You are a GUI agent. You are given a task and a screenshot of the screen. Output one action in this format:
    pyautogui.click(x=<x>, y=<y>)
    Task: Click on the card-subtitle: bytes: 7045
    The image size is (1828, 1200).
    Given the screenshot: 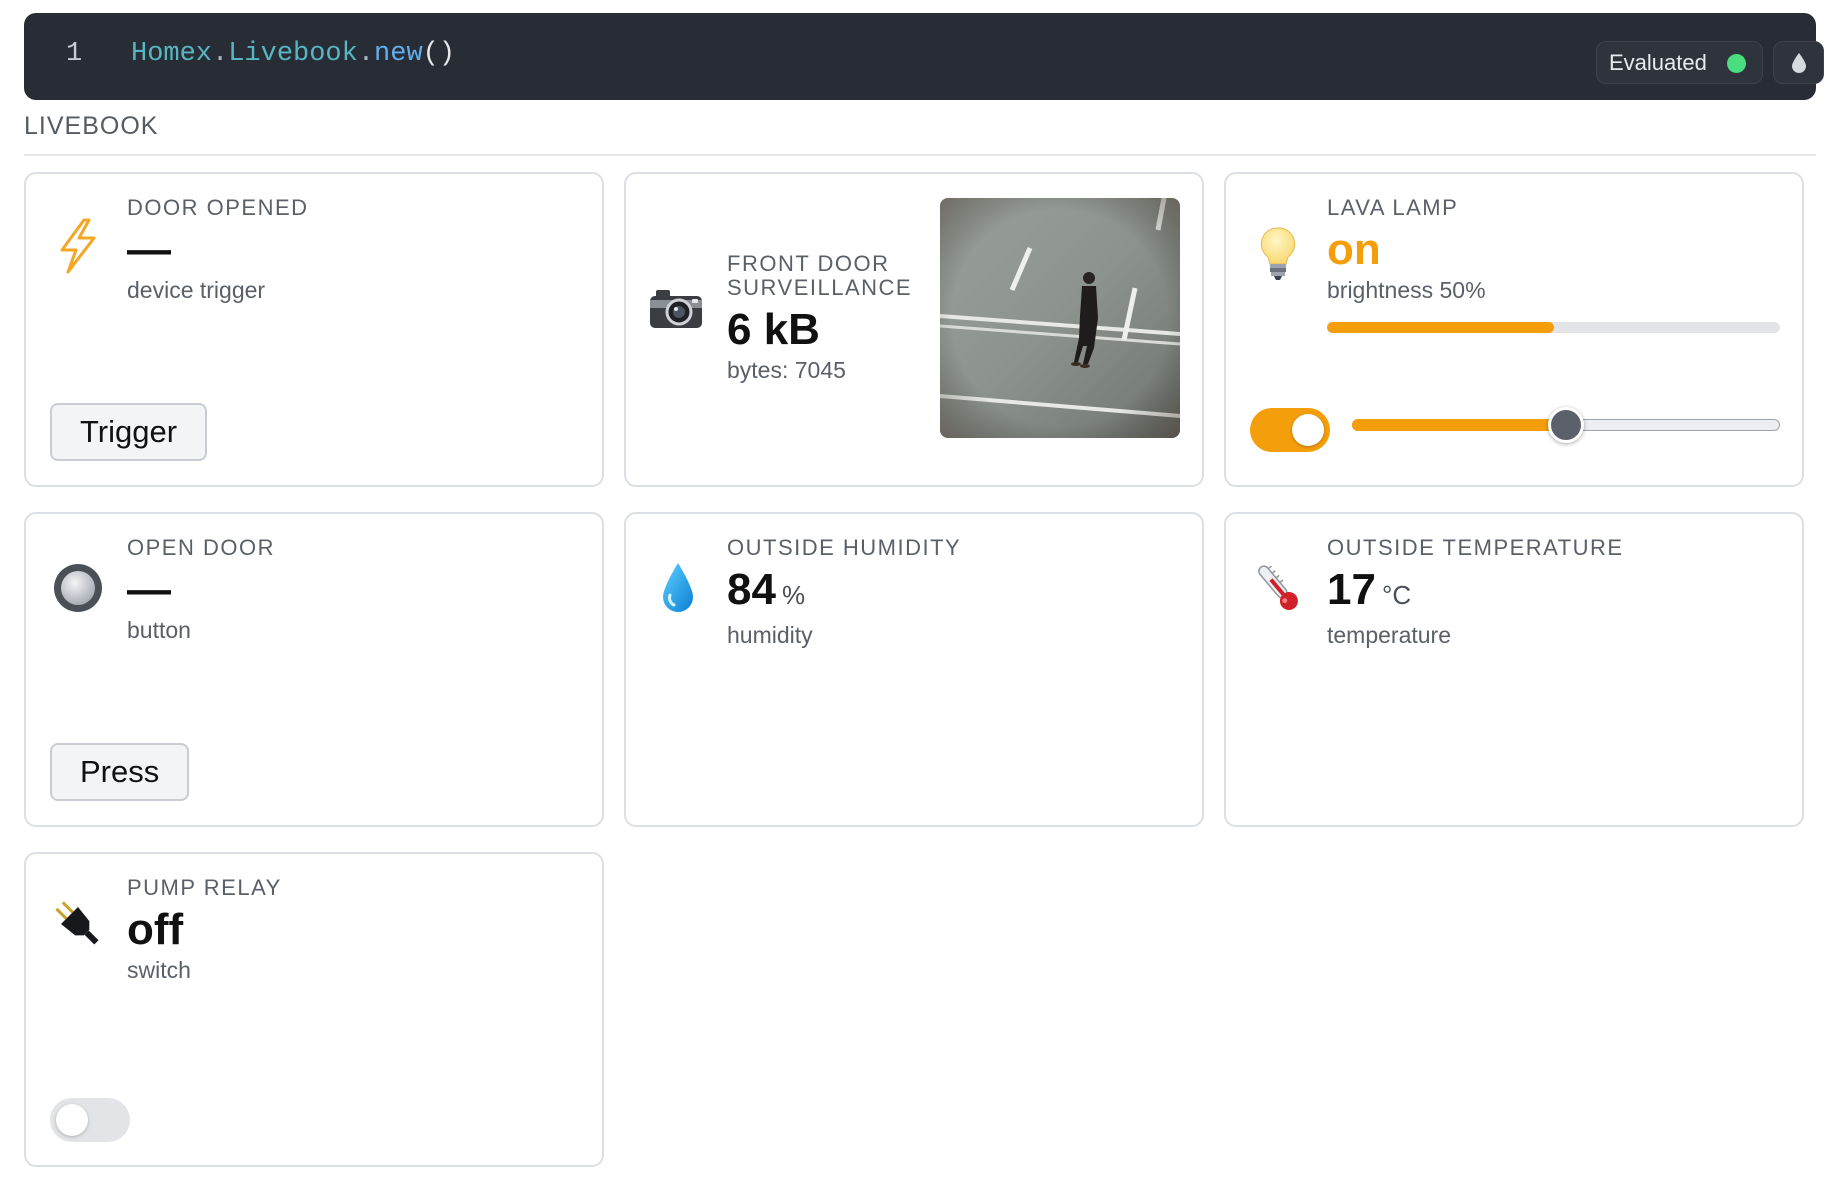 What is the action you would take?
    pyautogui.click(x=786, y=370)
    